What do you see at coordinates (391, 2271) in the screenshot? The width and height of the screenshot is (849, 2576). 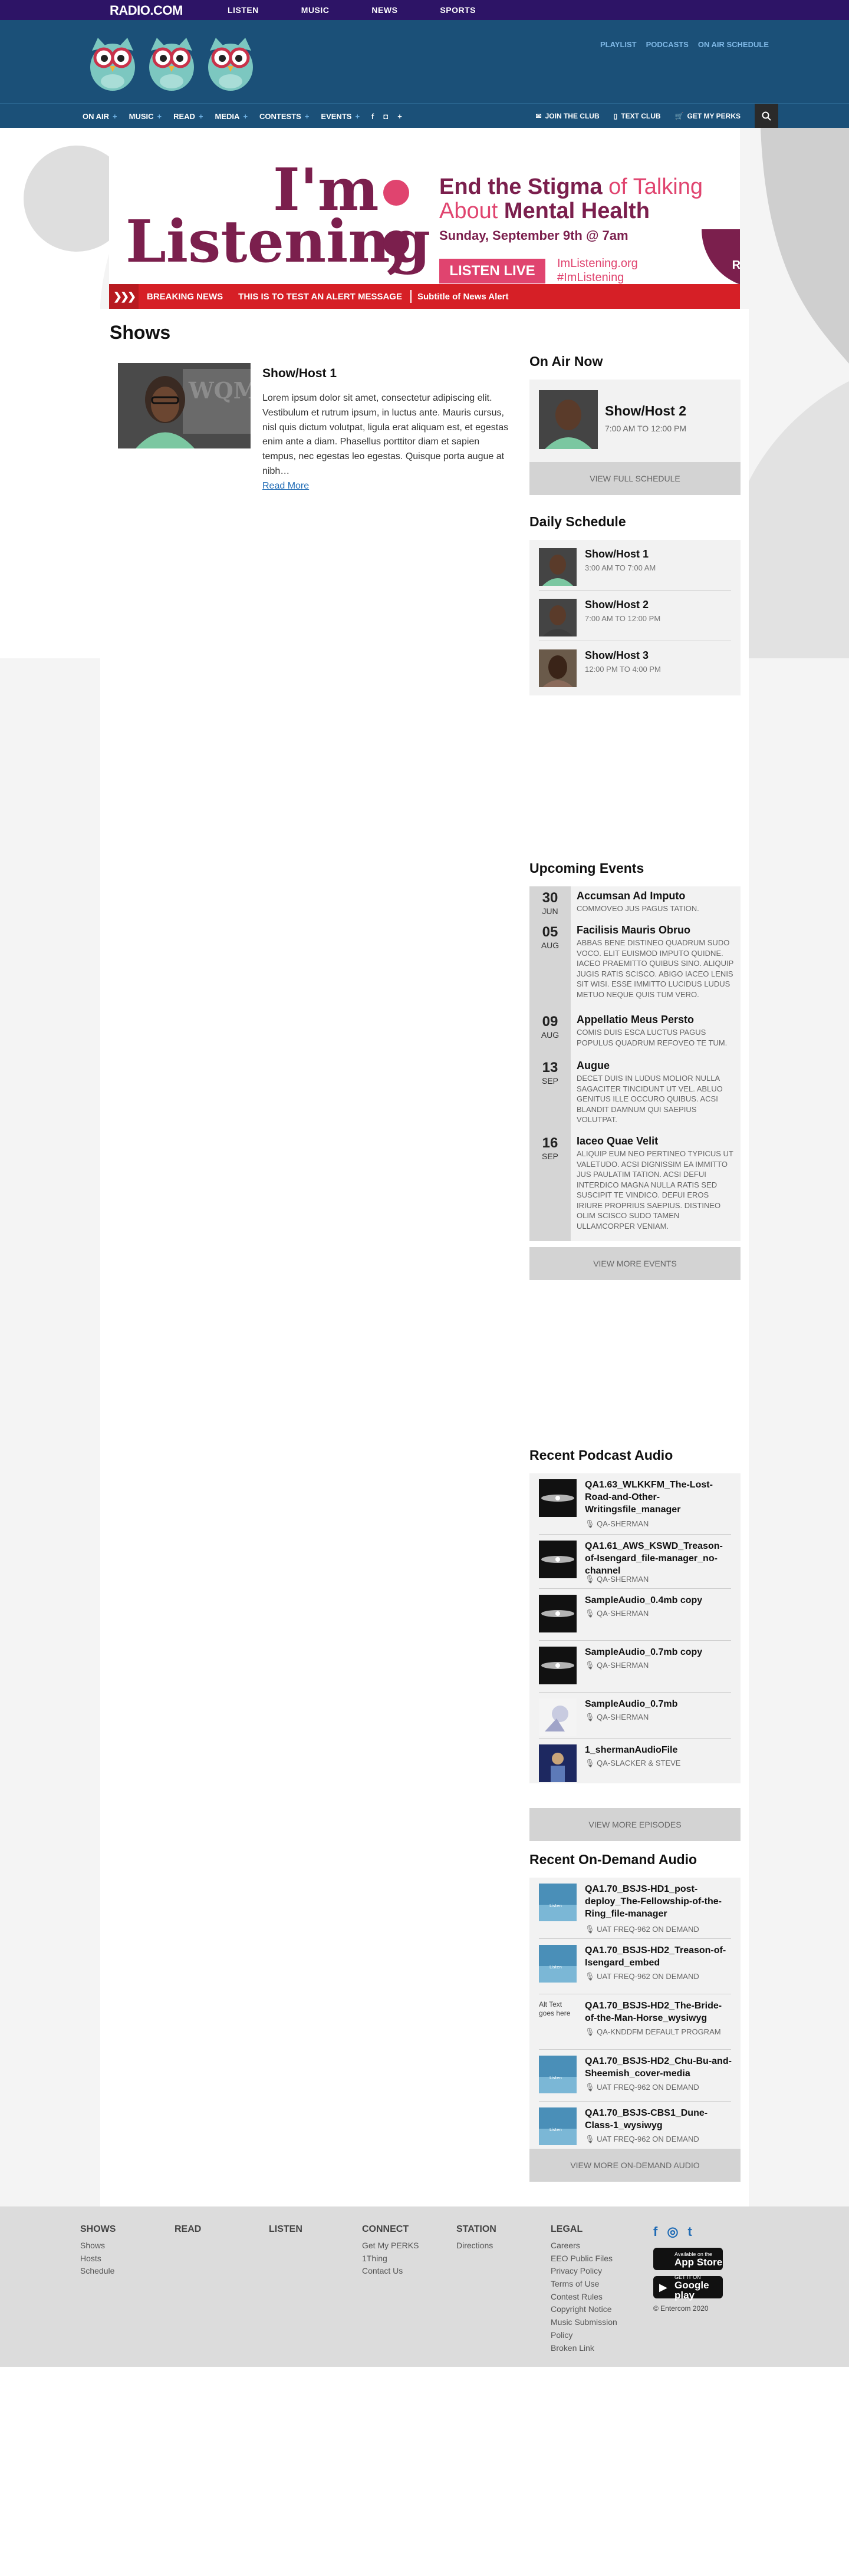 I see `footer-link: Contact Us` at bounding box center [391, 2271].